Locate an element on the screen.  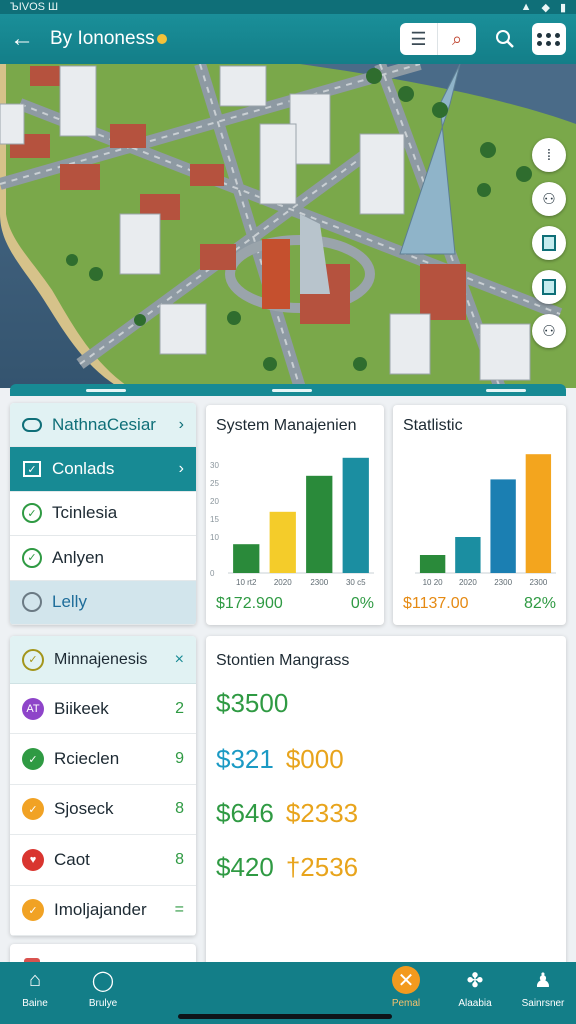
menu-item-label: NathnaCesiar is located at coordinates (104, 424).